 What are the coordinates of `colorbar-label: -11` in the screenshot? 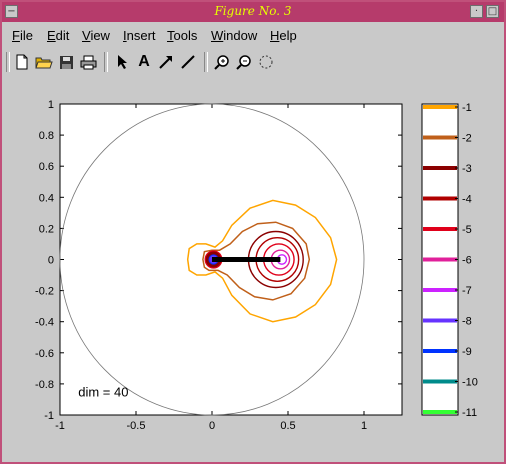 It's located at (469, 413).